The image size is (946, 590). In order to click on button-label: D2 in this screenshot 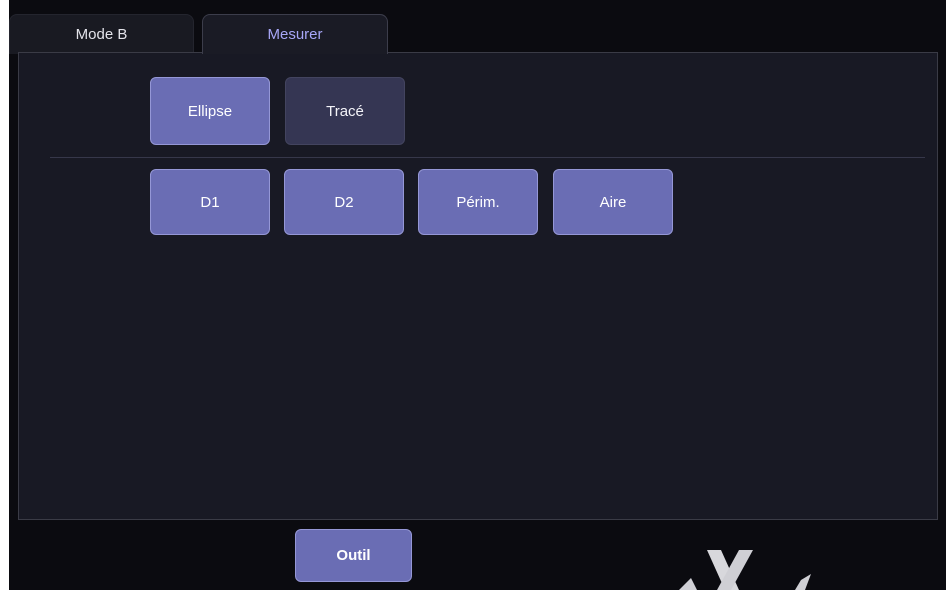, I will do `click(344, 202)`.